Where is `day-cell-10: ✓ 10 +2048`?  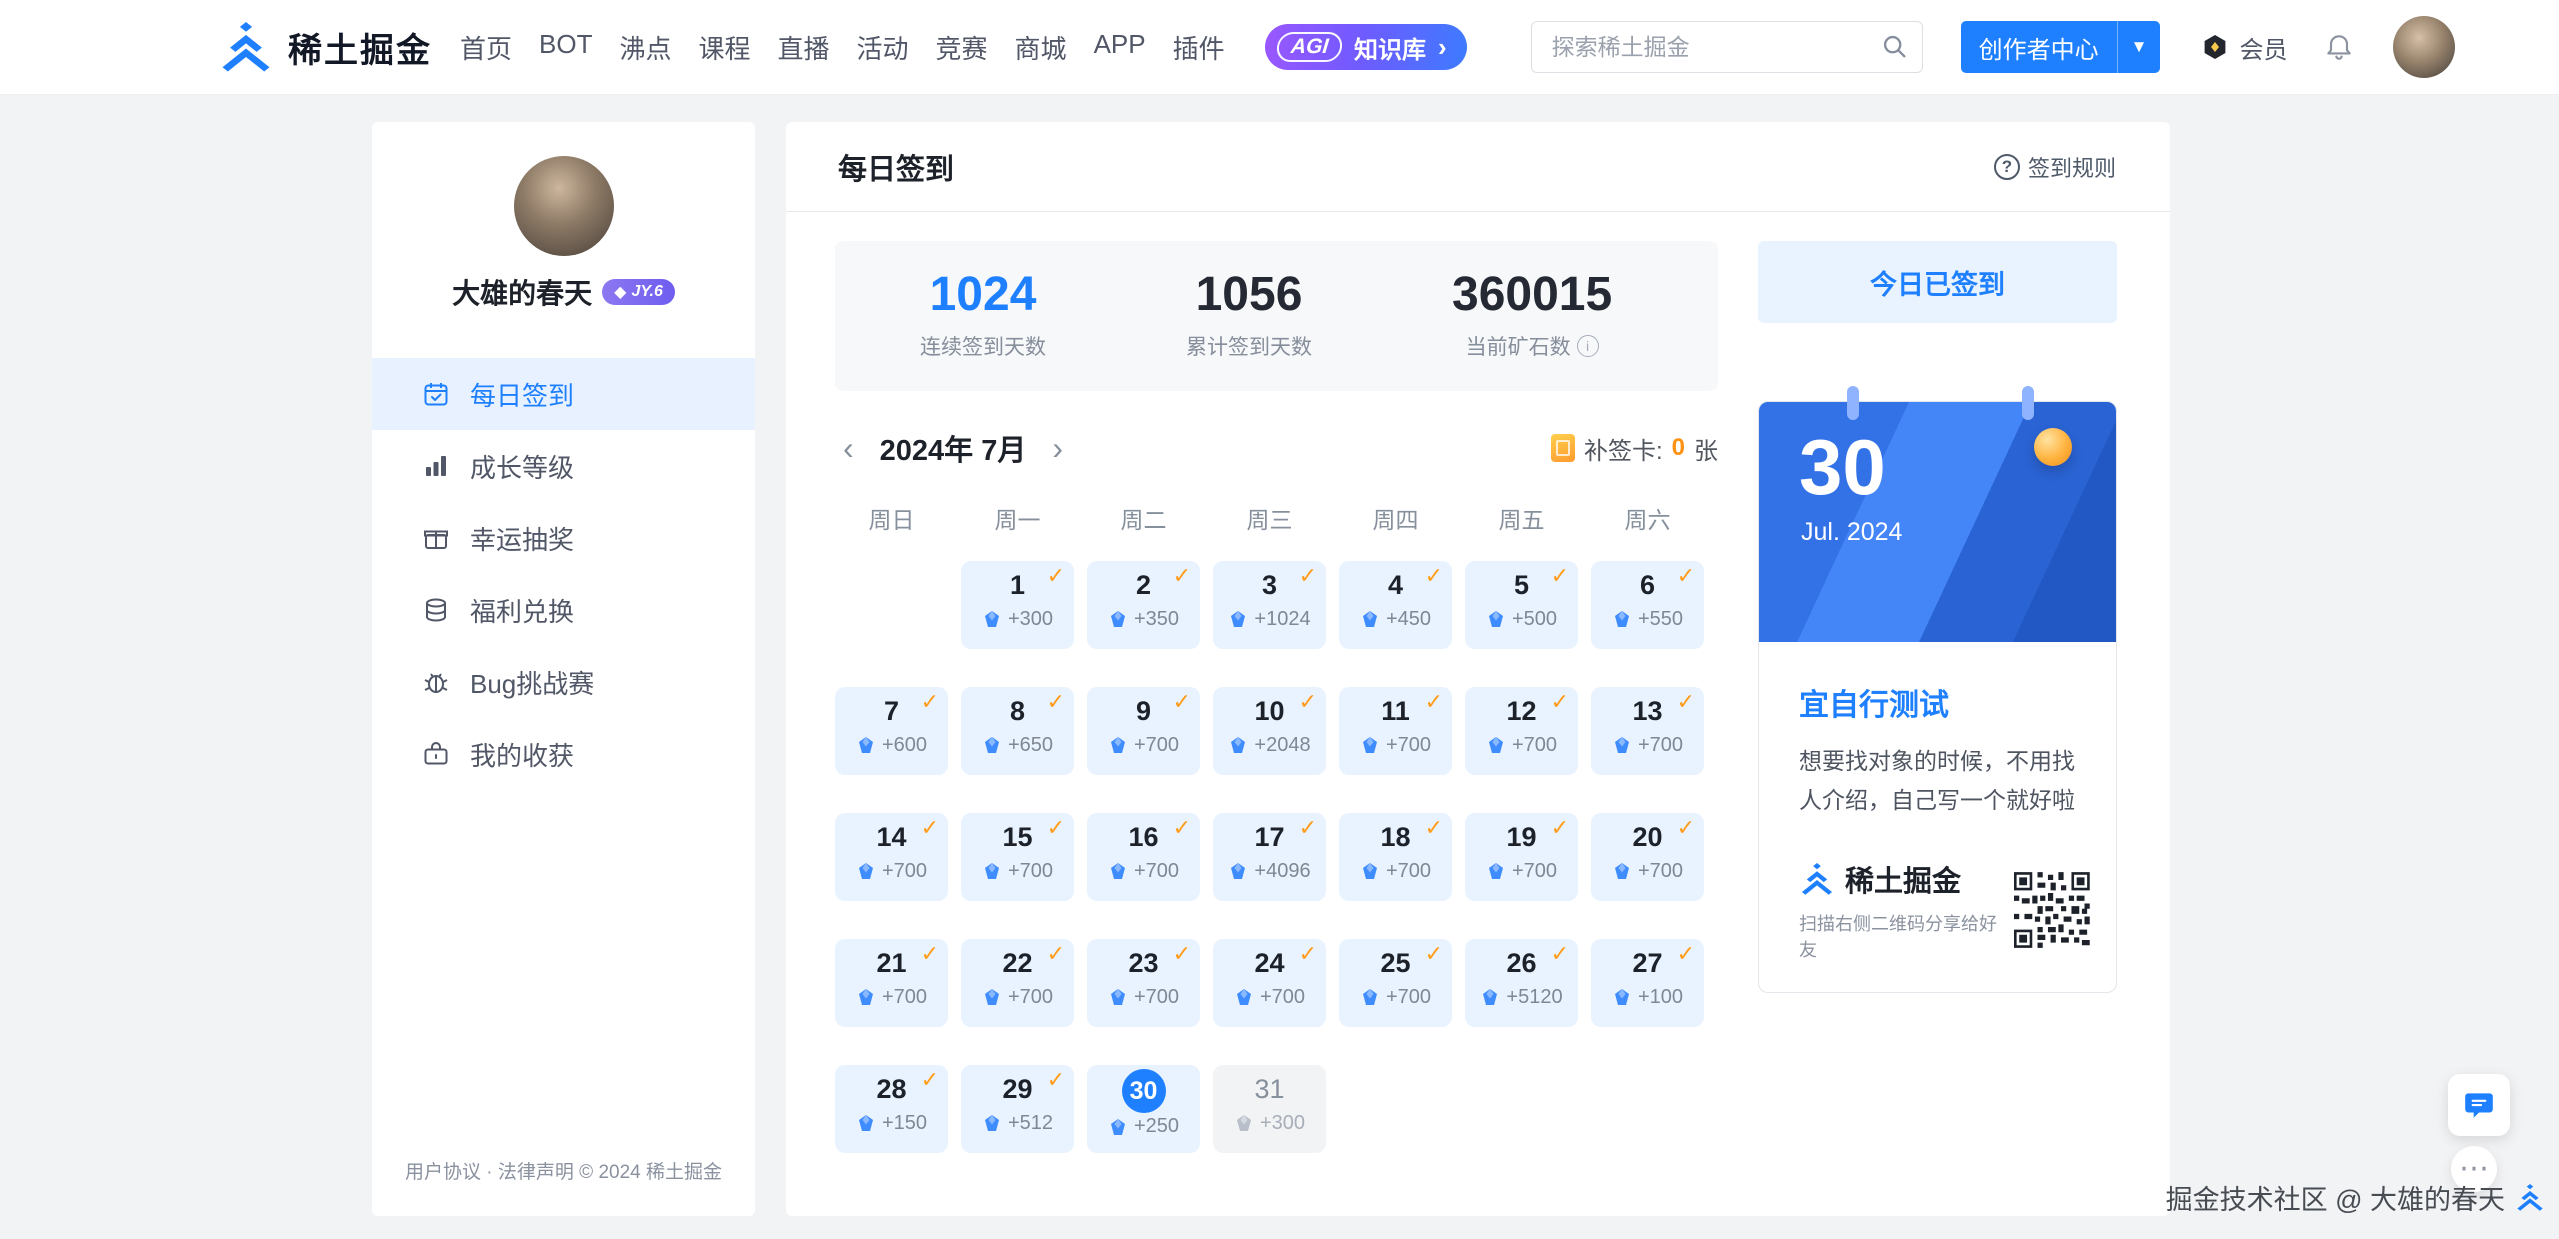
day-cell-10: ✓ 10 +2048 is located at coordinates (1269, 731).